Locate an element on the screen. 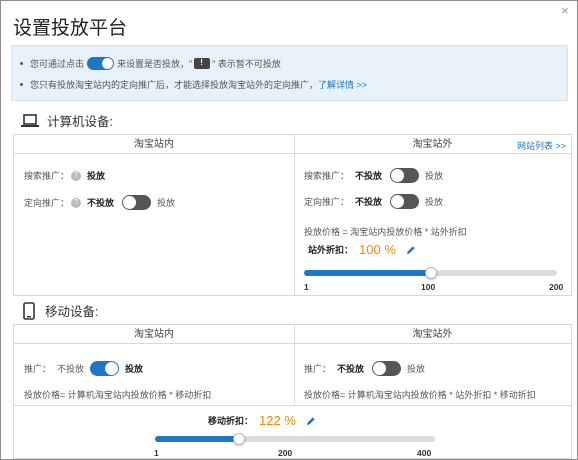 This screenshot has width=578, height=460. learn-more-link: 了解详情 >> is located at coordinates (342, 84).